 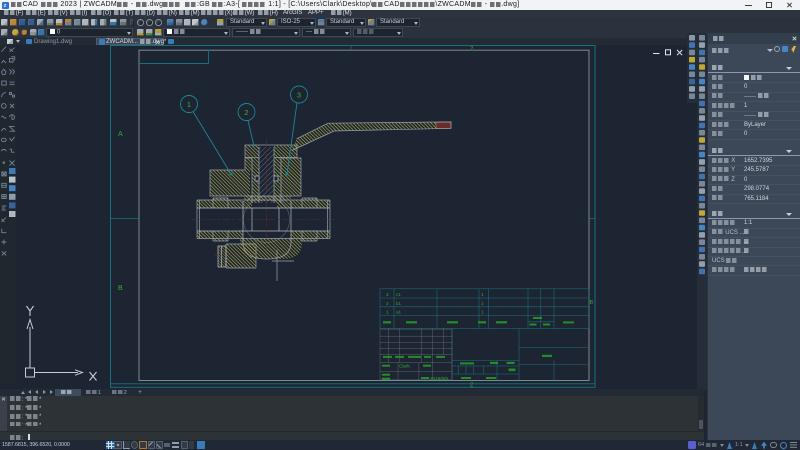 I want to click on svg-text: a1, so click(x=399, y=312).